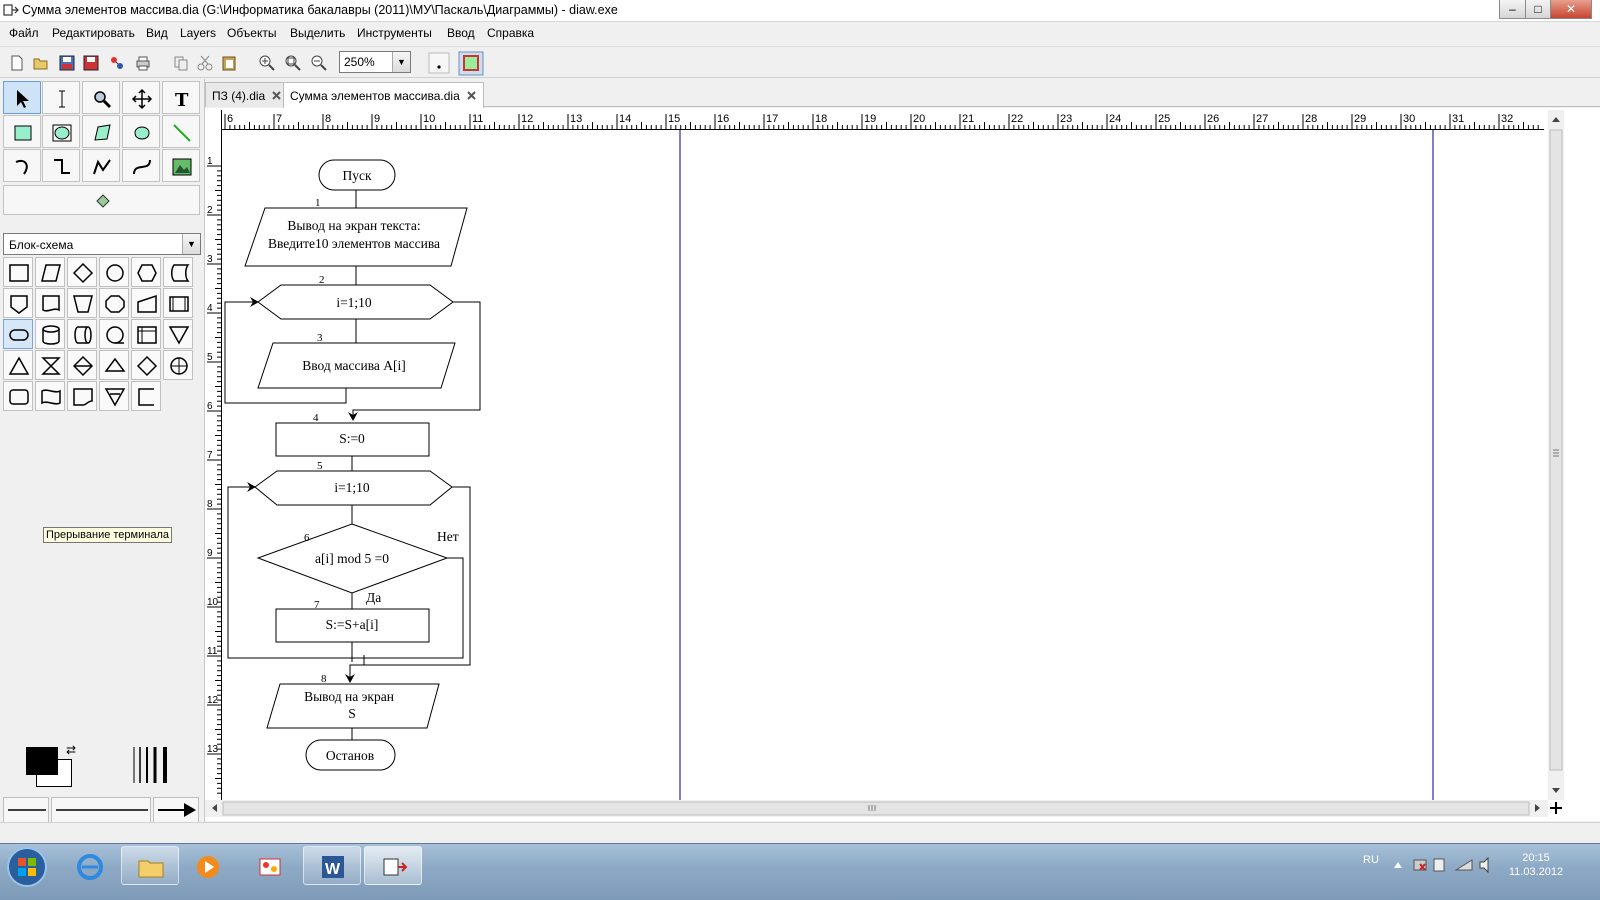 Image resolution: width=1600 pixels, height=900 pixels. Describe the element at coordinates (269, 865) in the screenshot. I see `paint-button` at that location.